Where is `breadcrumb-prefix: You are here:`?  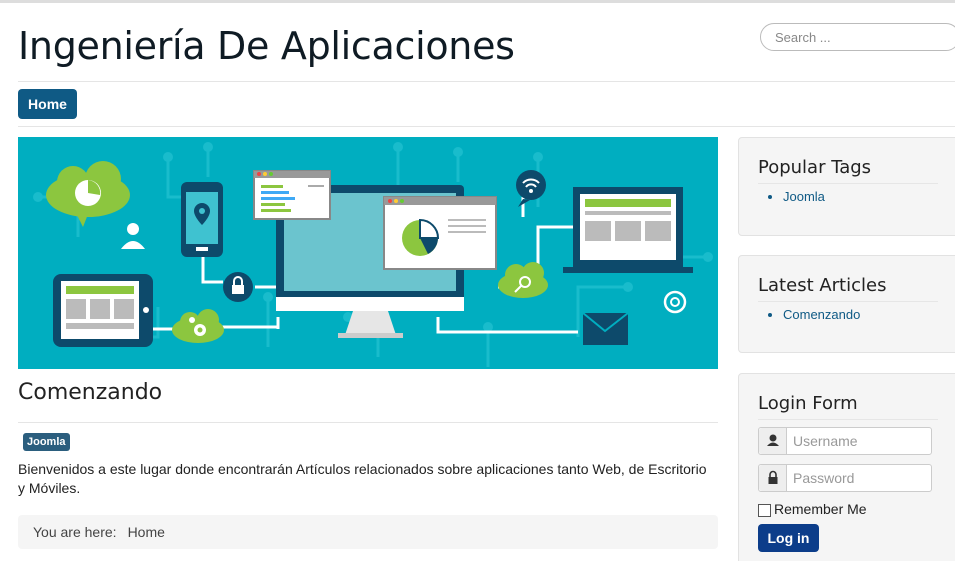
breadcrumb-prefix: You are here: is located at coordinates (75, 532).